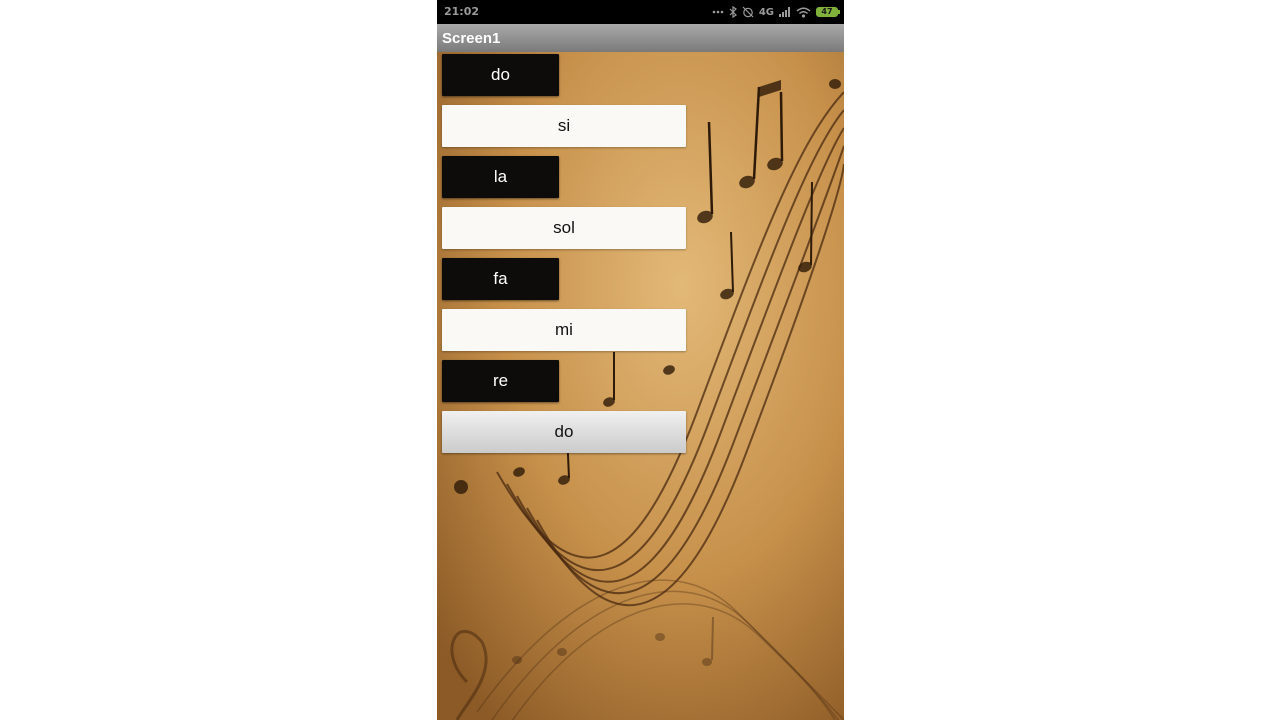 Image resolution: width=1280 pixels, height=720 pixels. I want to click on title-bar: Screen1, so click(640, 38).